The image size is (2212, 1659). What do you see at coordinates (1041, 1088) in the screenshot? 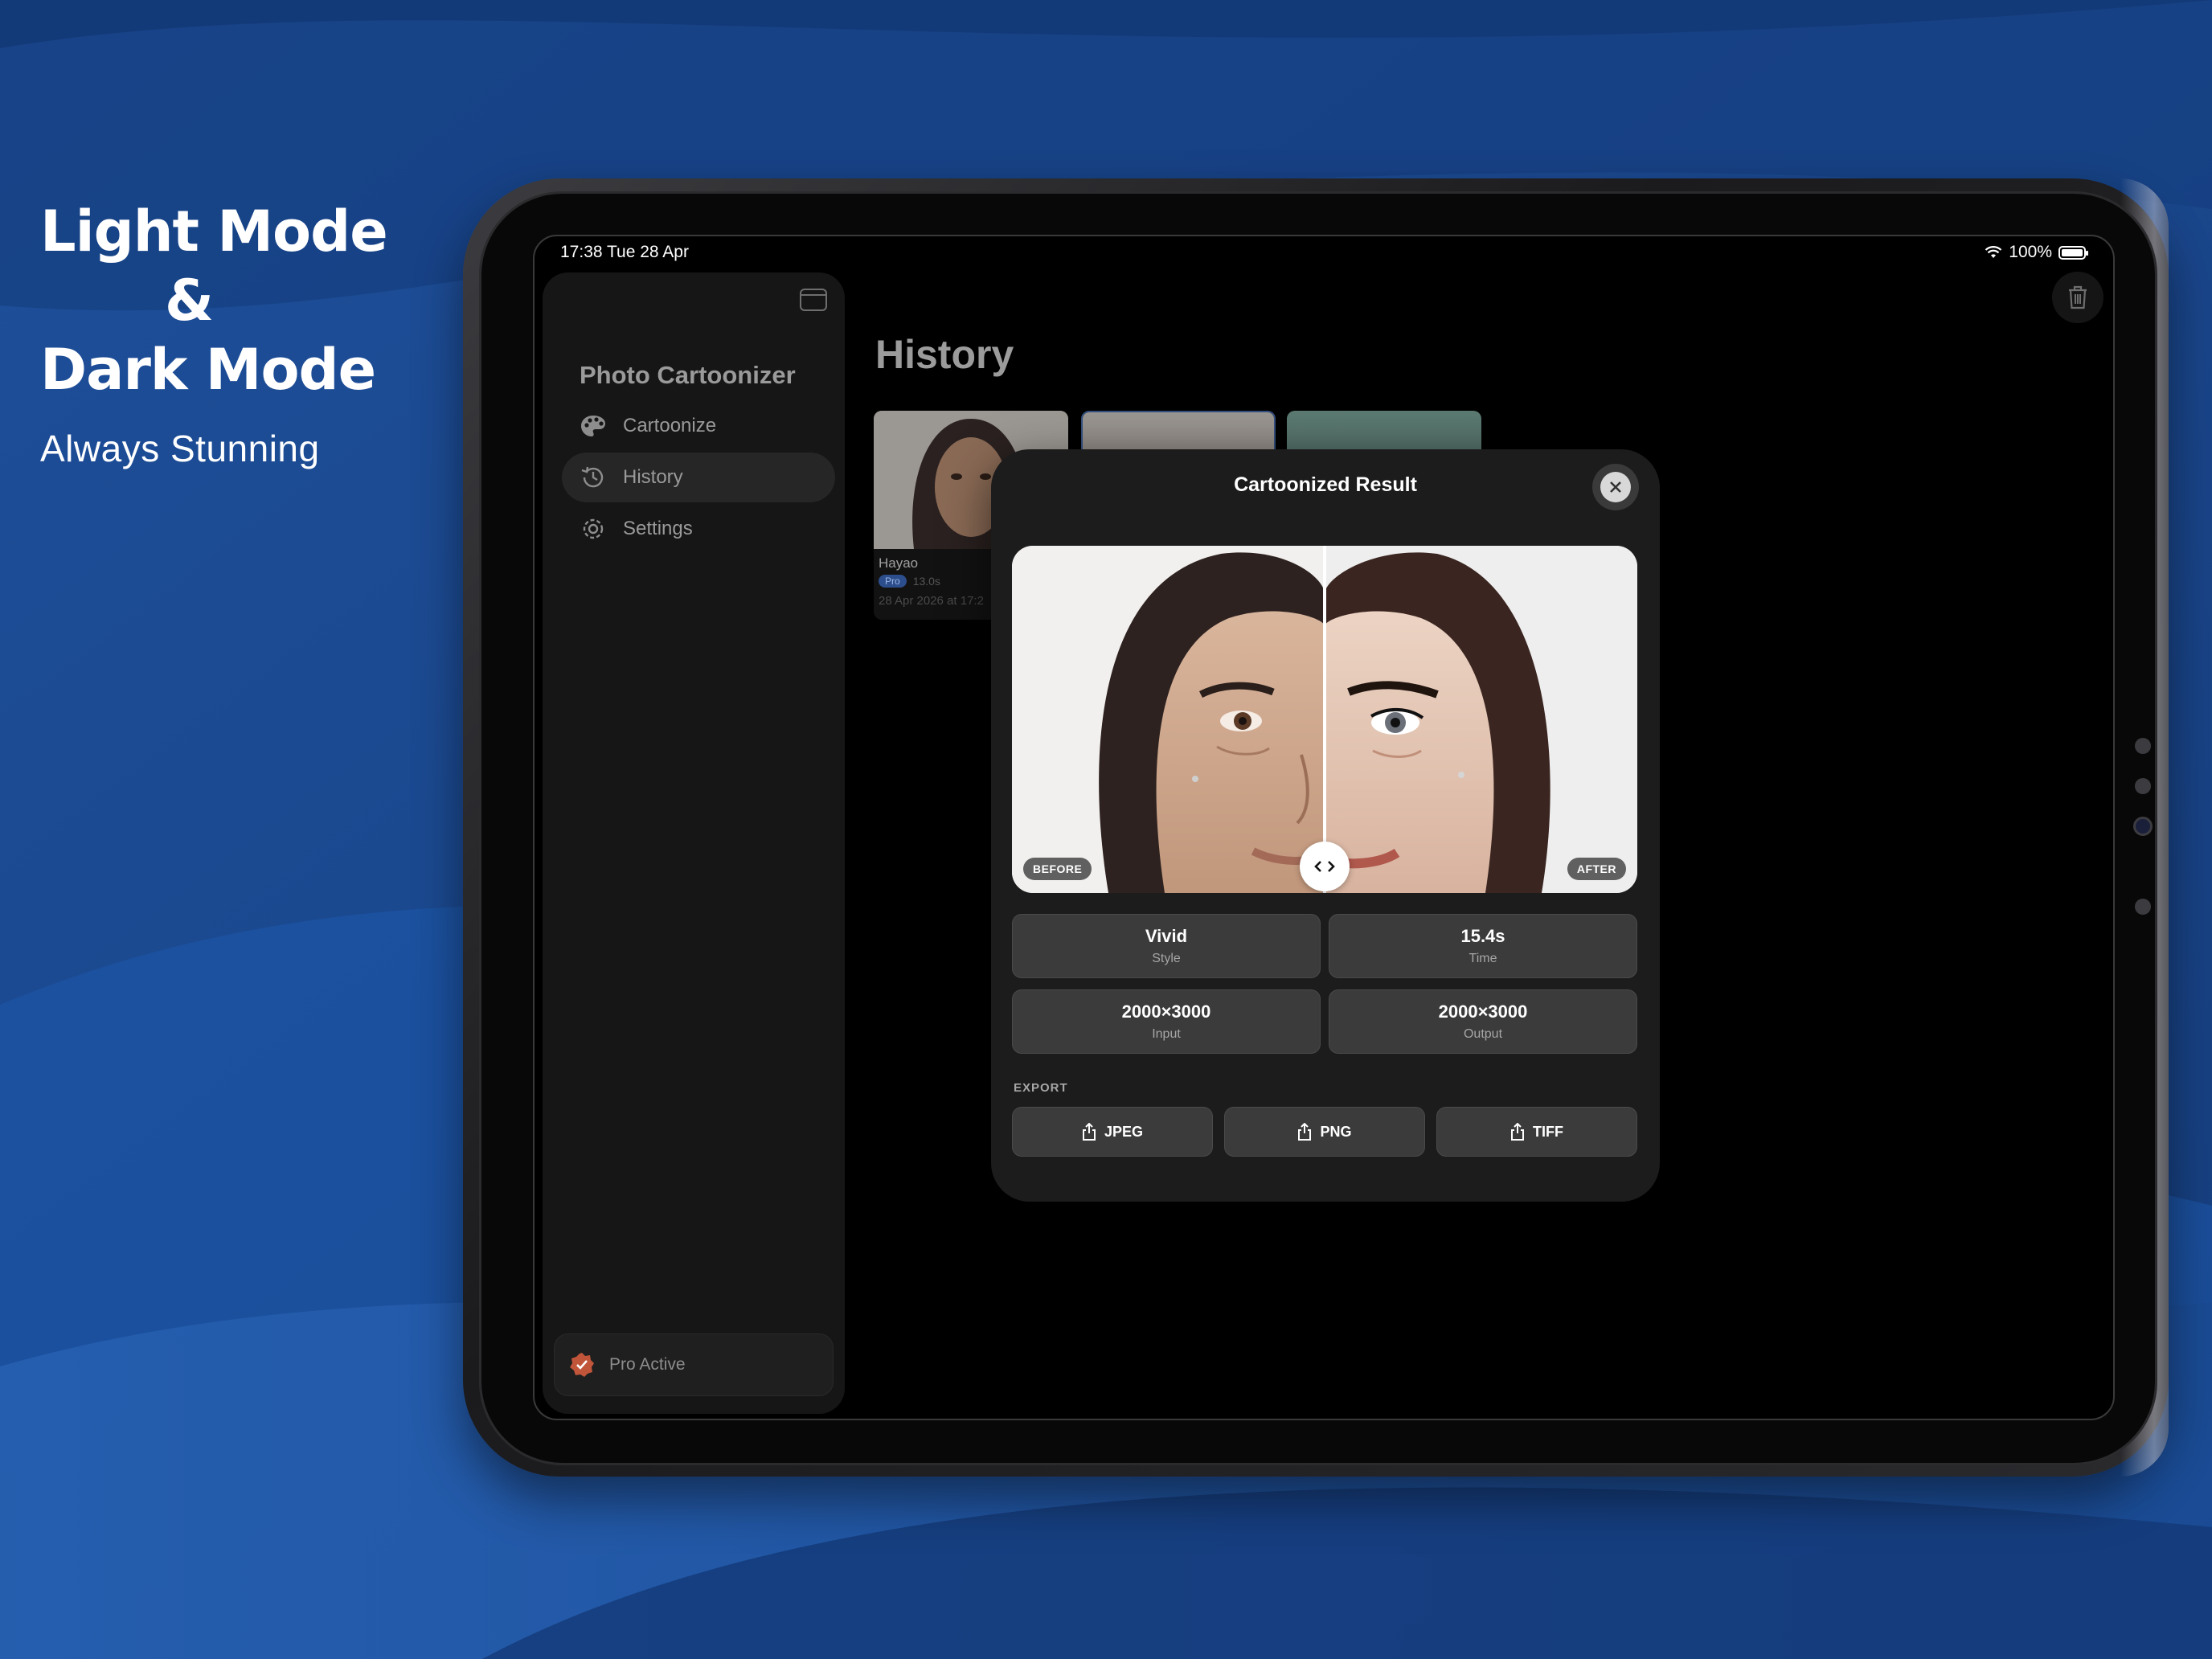
I see `export-section-label: EXPORT` at bounding box center [1041, 1088].